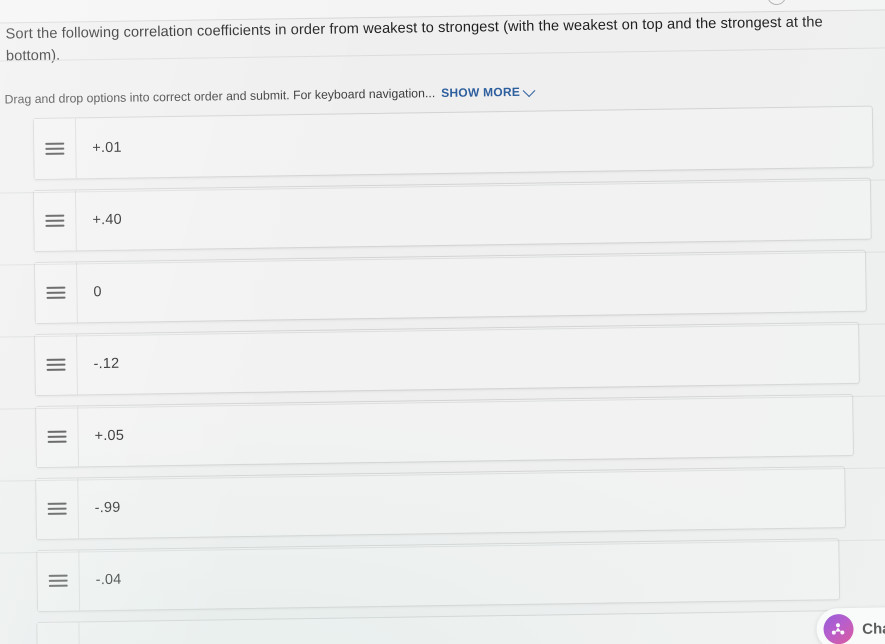 Image resolution: width=885 pixels, height=644 pixels. I want to click on progress-ring-icon, so click(777, 3).